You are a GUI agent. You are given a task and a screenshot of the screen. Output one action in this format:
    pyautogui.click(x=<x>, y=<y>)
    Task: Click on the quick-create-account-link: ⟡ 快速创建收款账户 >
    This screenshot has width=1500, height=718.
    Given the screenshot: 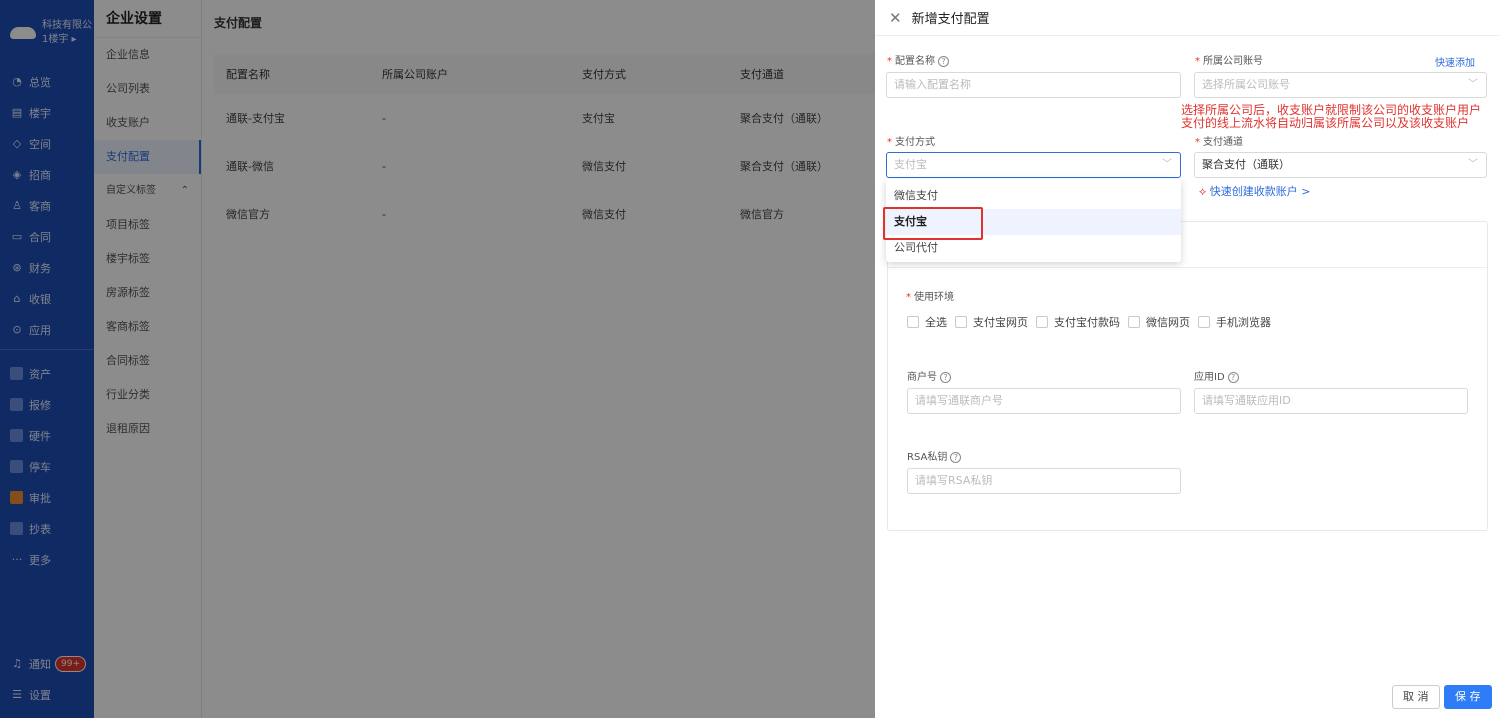 What is the action you would take?
    pyautogui.click(x=1255, y=191)
    